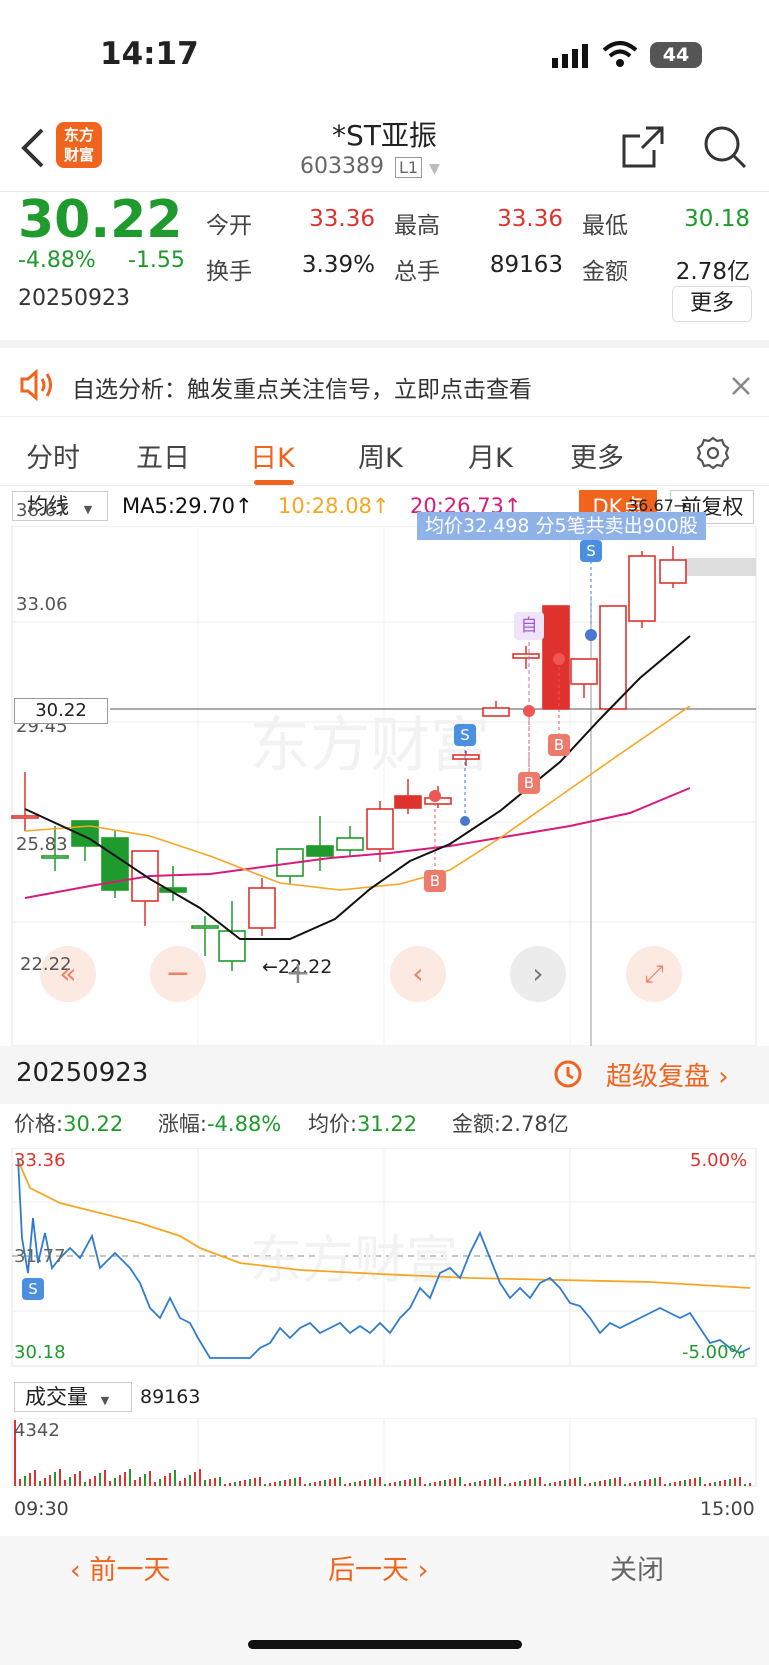 The height and width of the screenshot is (1665, 769). Describe the element at coordinates (643, 147) in the screenshot. I see `share-icon` at that location.